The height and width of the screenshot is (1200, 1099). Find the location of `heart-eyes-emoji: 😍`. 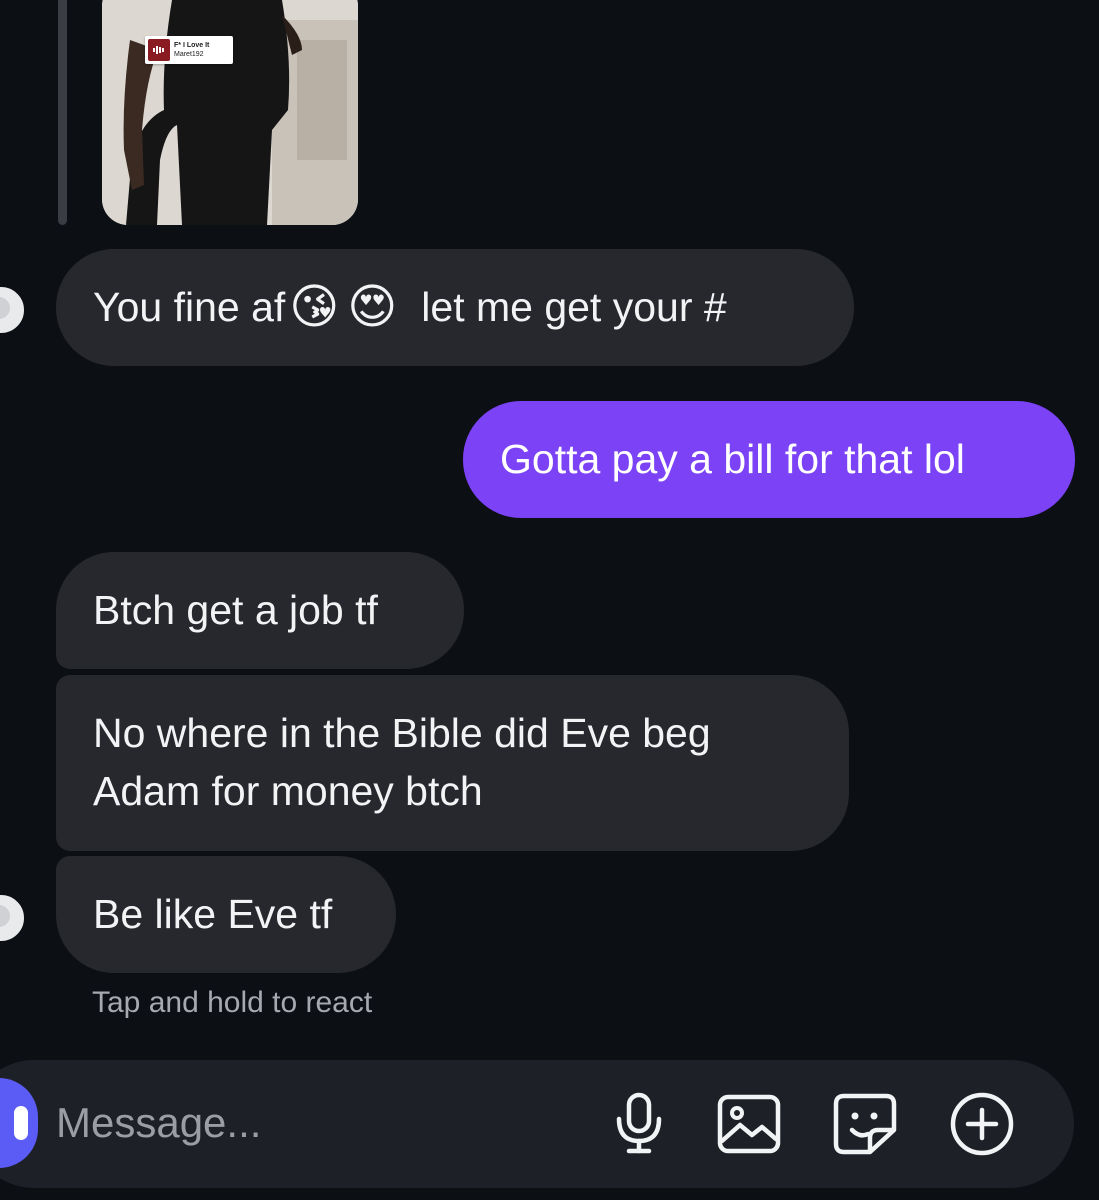

heart-eyes-emoji: 😍 is located at coordinates (372, 307).